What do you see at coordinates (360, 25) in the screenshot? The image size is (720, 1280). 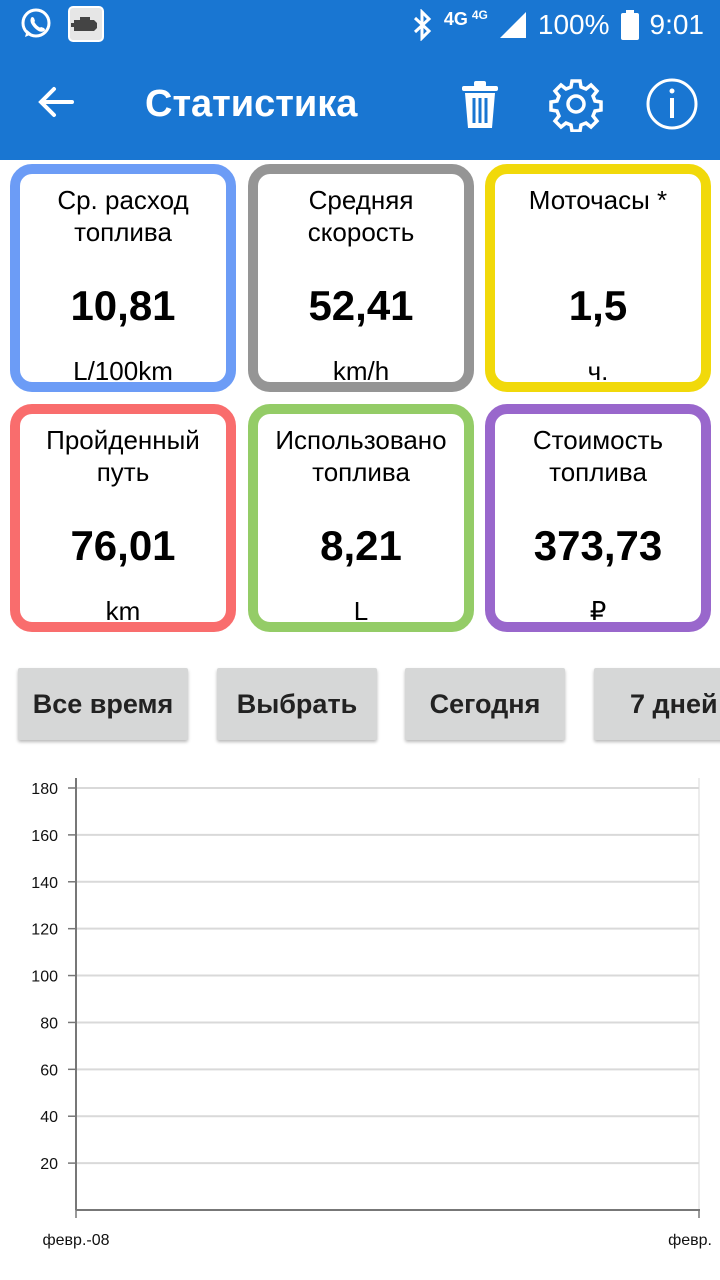 I see `status-bar: 4G 4G 100% 9:01` at bounding box center [360, 25].